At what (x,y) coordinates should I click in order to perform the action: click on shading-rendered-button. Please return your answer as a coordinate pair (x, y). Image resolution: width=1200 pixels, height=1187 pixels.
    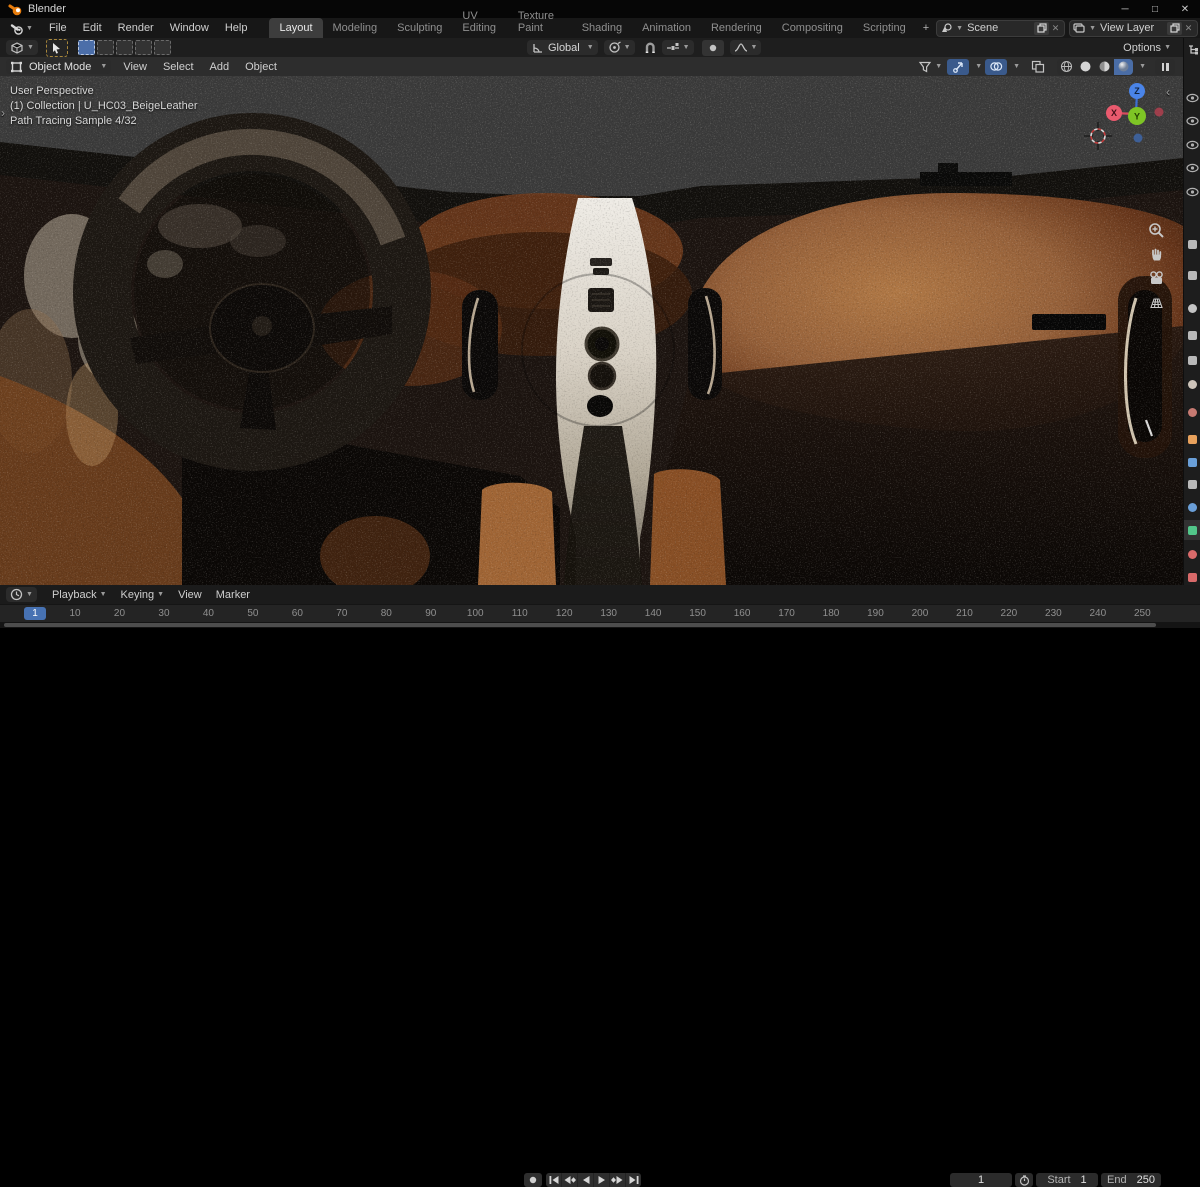
    Looking at the image, I should click on (1124, 66).